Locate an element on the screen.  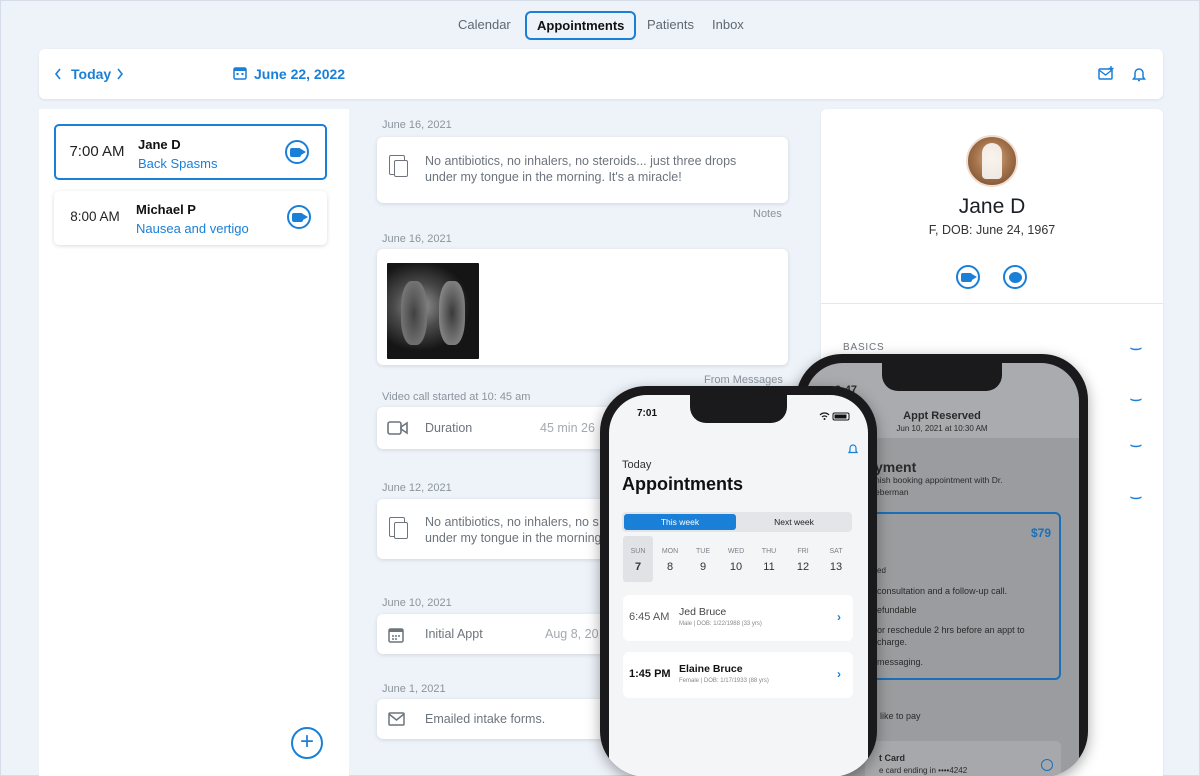
feed-date: June 10, 2021 is located at coordinates (417, 603).